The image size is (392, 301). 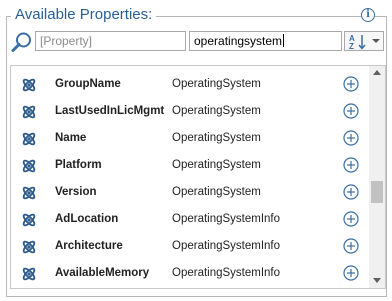 I want to click on property-name: AdLocation, so click(x=87, y=219).